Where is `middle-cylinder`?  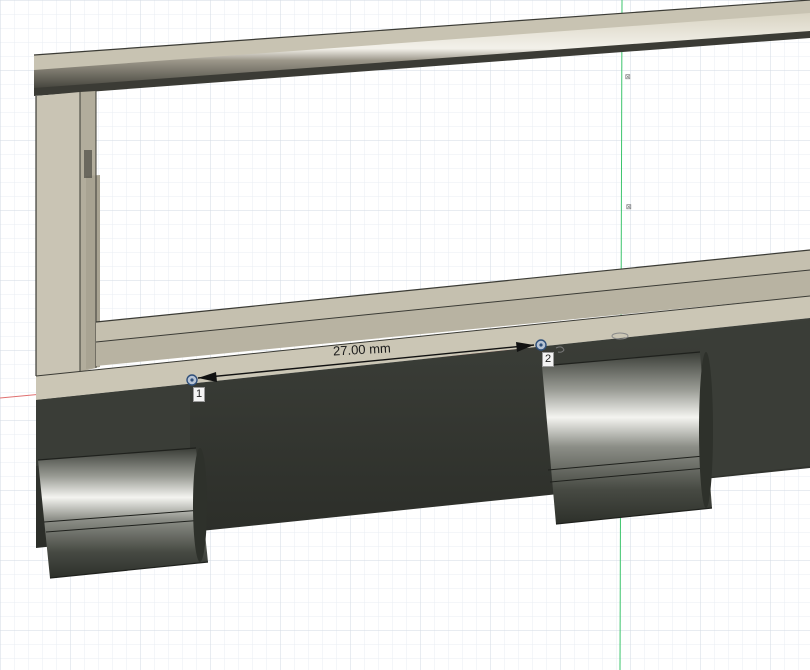 middle-cylinder is located at coordinates (627, 438).